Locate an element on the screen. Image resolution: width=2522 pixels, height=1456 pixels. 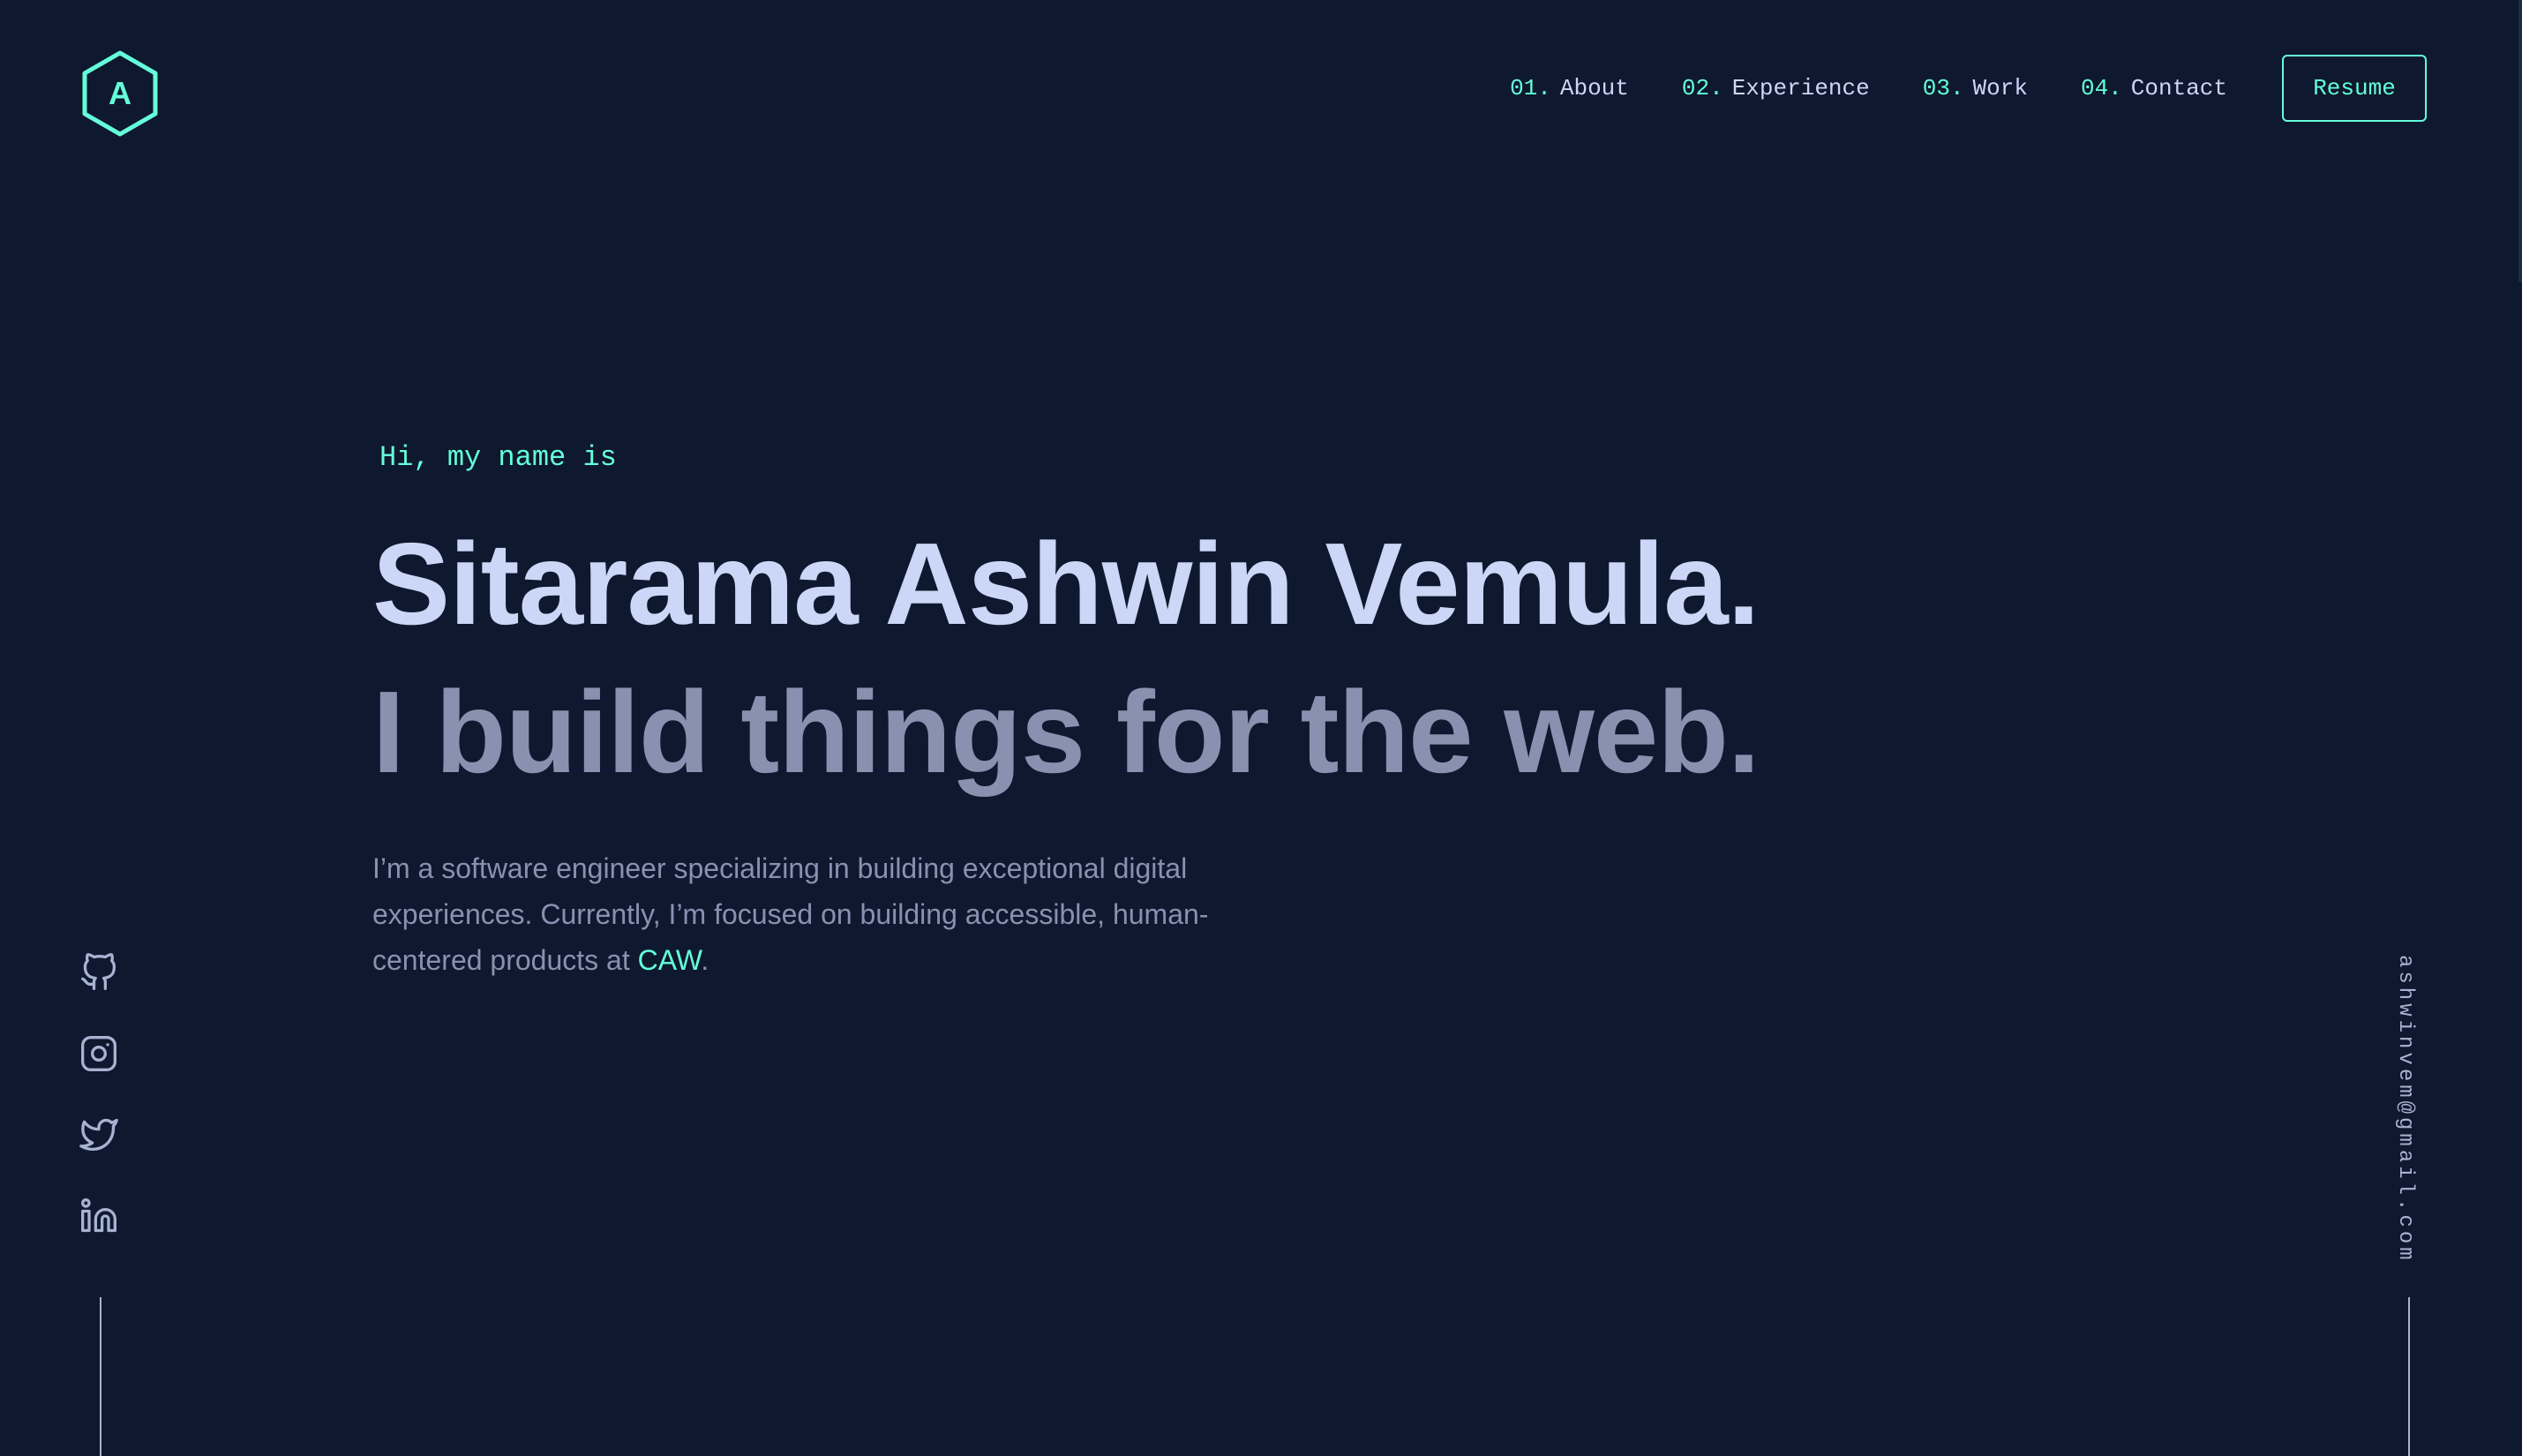
twitter-link is located at coordinates (98, 1134).